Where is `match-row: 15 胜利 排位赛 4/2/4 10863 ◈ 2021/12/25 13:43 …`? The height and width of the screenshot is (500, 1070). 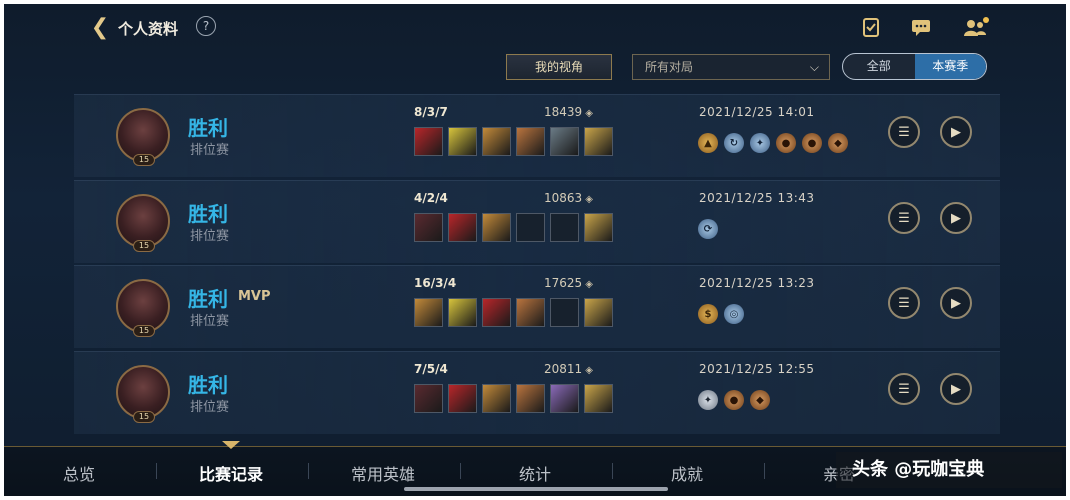
match-row: 15 胜利 排位赛 4/2/4 10863 ◈ 2021/12/25 13:43 … is located at coordinates (537, 221).